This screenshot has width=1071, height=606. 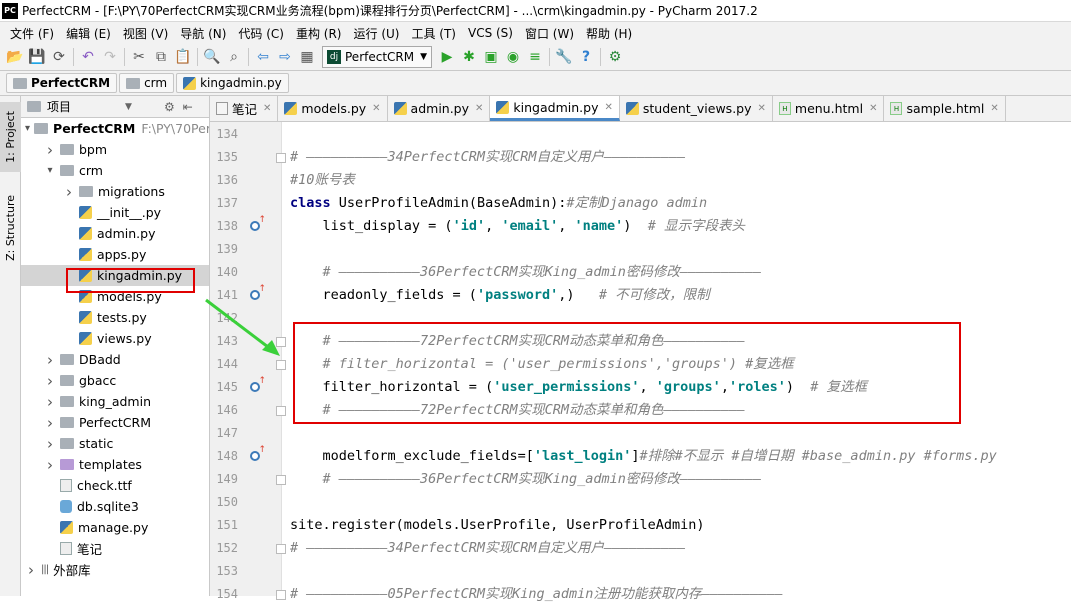 I want to click on breadcrumb-project: PerfectCRM, so click(x=62, y=83).